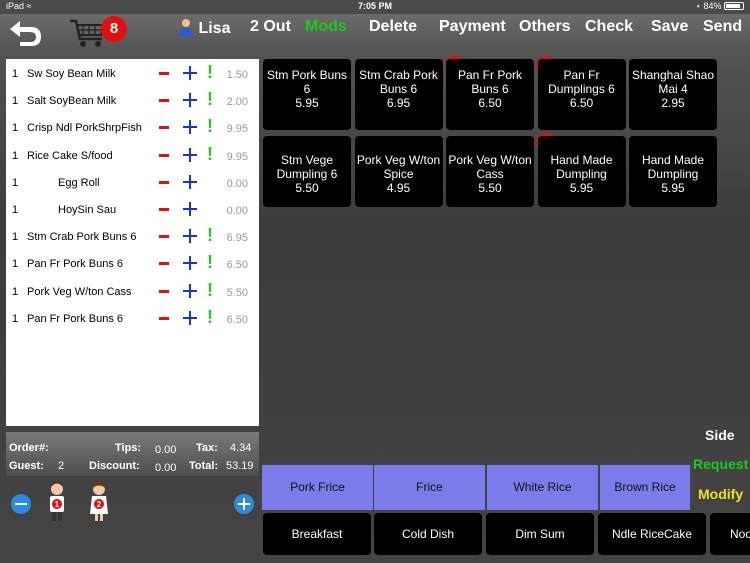 This screenshot has height=563, width=750. What do you see at coordinates (237, 211) in the screenshot?
I see `order-item-price: 0.00` at bounding box center [237, 211].